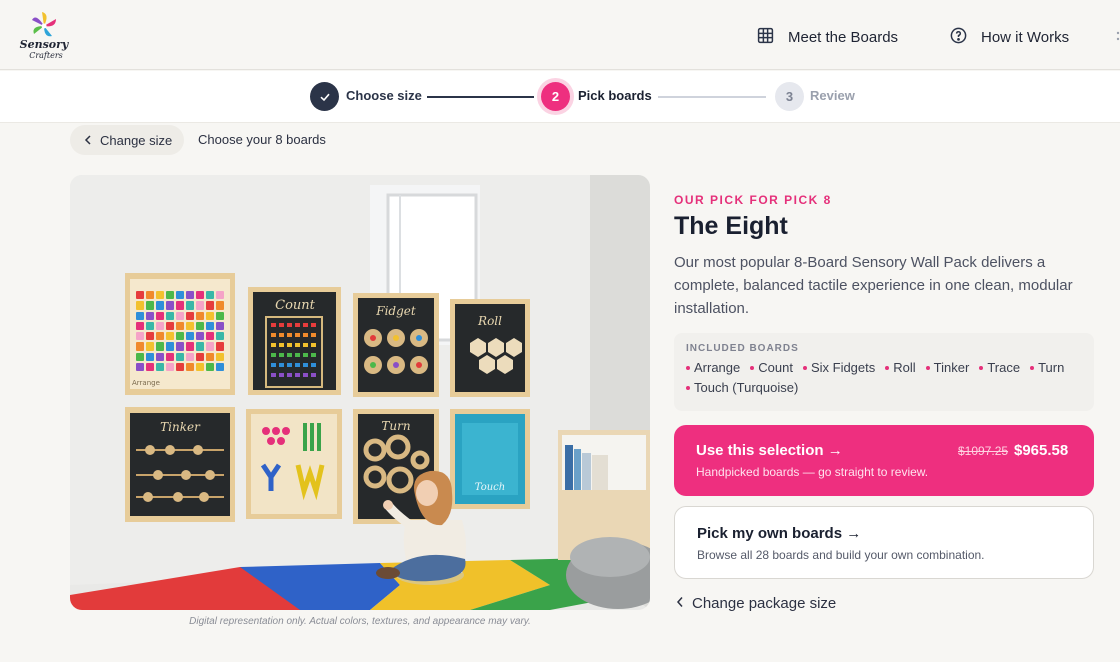 The width and height of the screenshot is (1120, 662). Describe the element at coordinates (947, 367) in the screenshot. I see `included-board-item: Tinker` at that location.